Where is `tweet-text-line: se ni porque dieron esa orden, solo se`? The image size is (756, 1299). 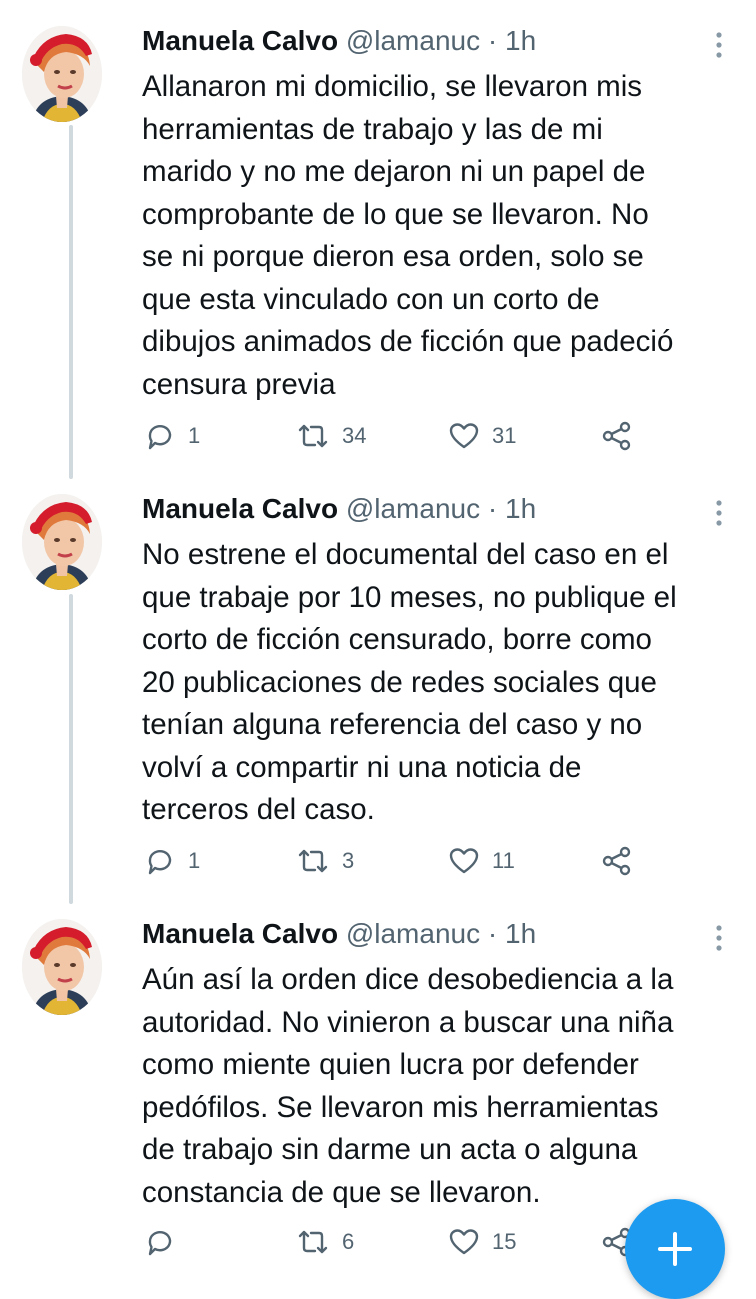 tweet-text-line: se ni porque dieron esa orden, solo se is located at coordinates (393, 256).